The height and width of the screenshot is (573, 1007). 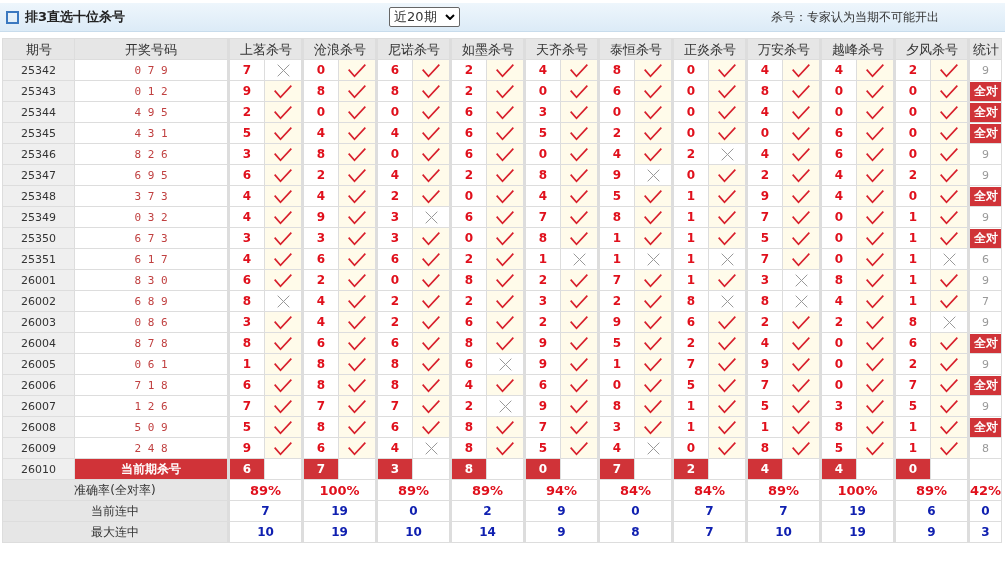 I want to click on hit-count: 7, so click(x=985, y=301).